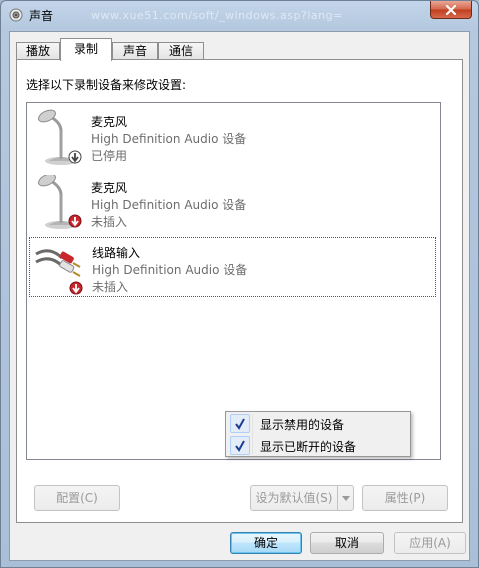 The width and height of the screenshot is (479, 568). I want to click on apply-button: 应用(A), so click(430, 543).